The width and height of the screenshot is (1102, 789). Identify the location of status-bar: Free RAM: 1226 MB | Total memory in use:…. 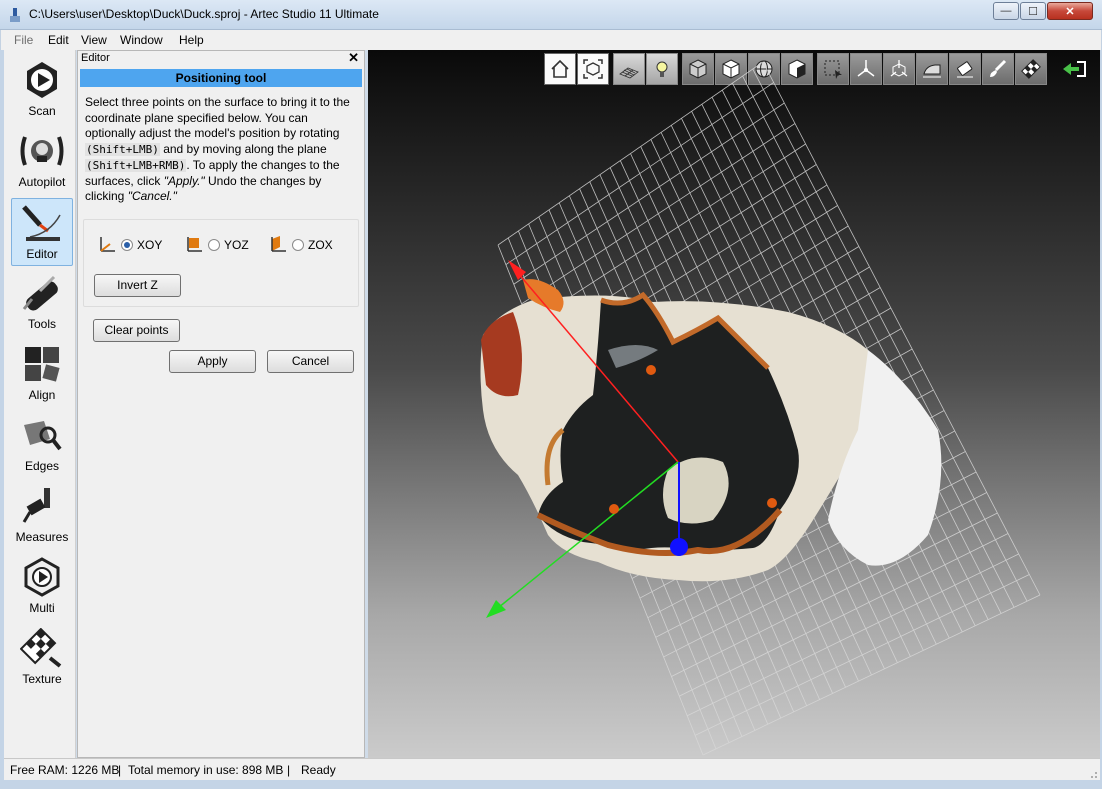
(552, 769).